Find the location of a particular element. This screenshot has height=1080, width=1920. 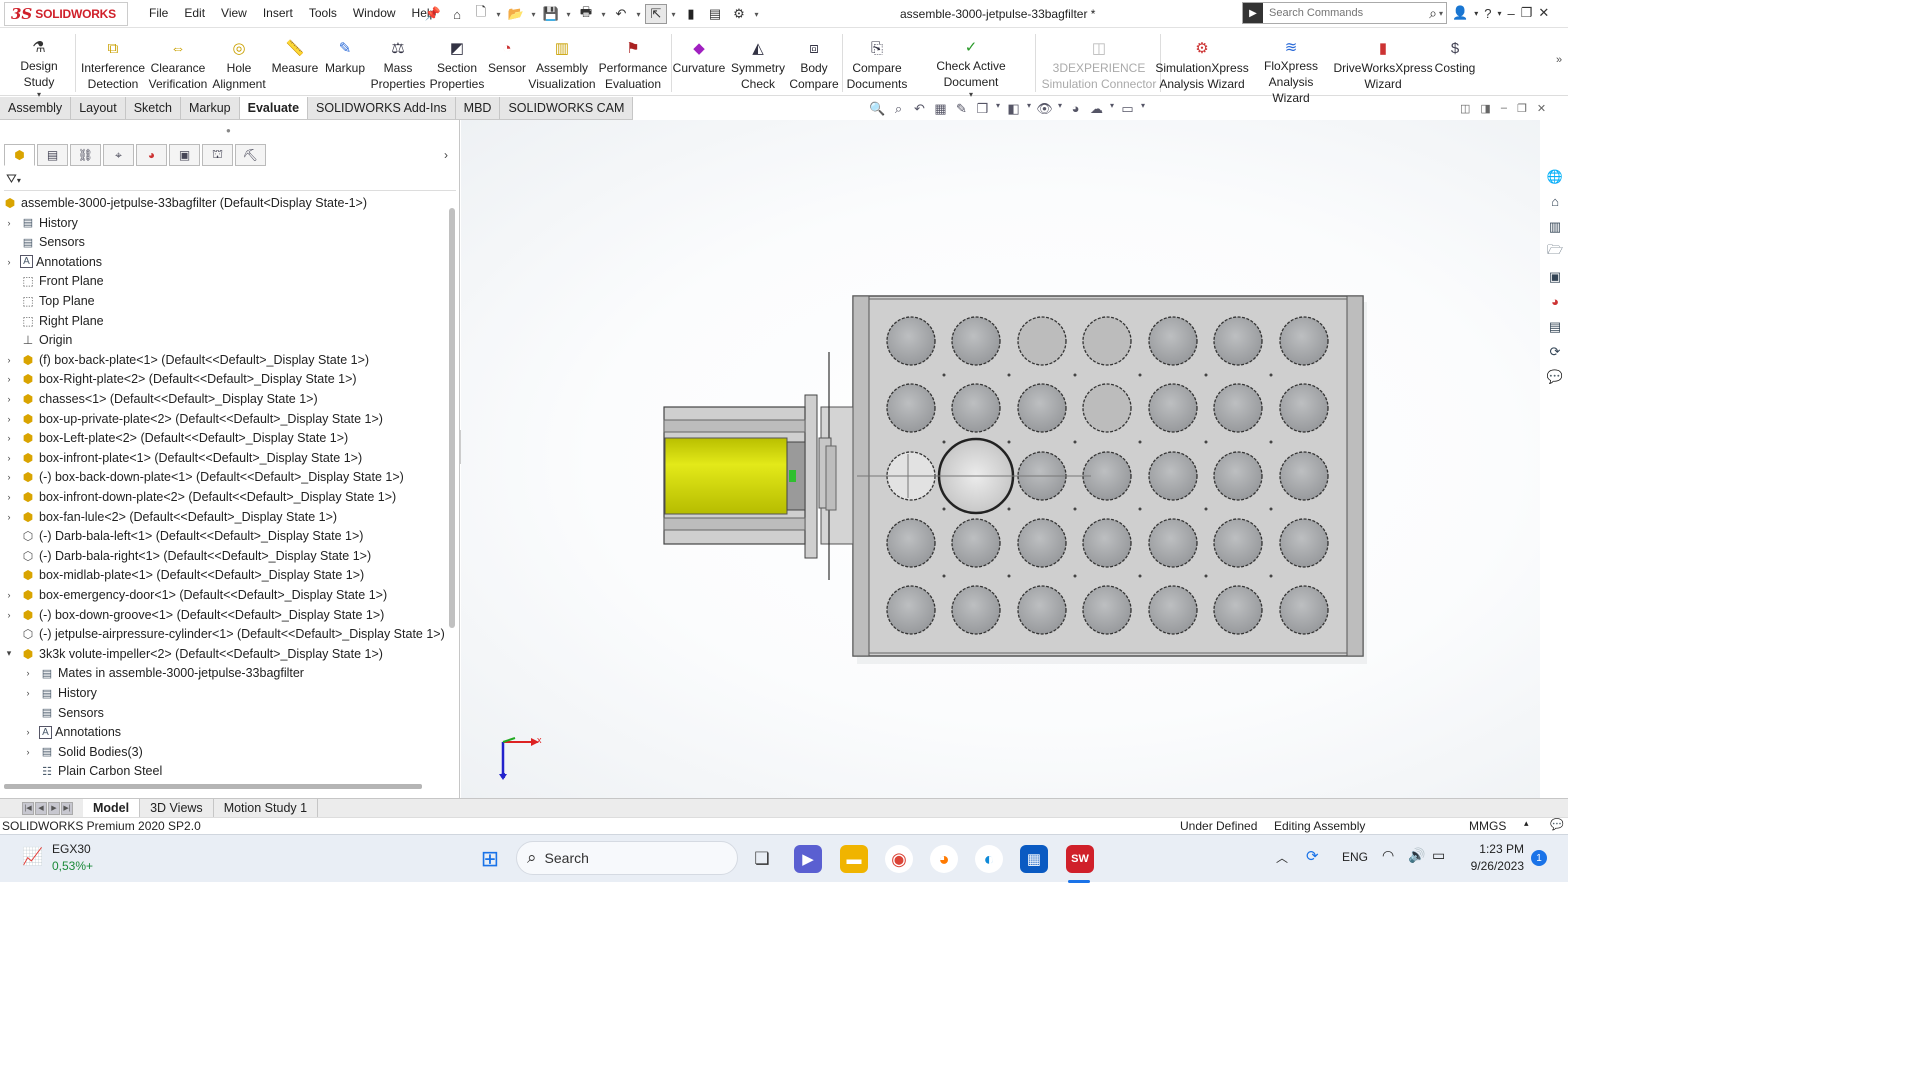

ribbon-button-curvature: ◆ Curvature is located at coordinates (699, 61).